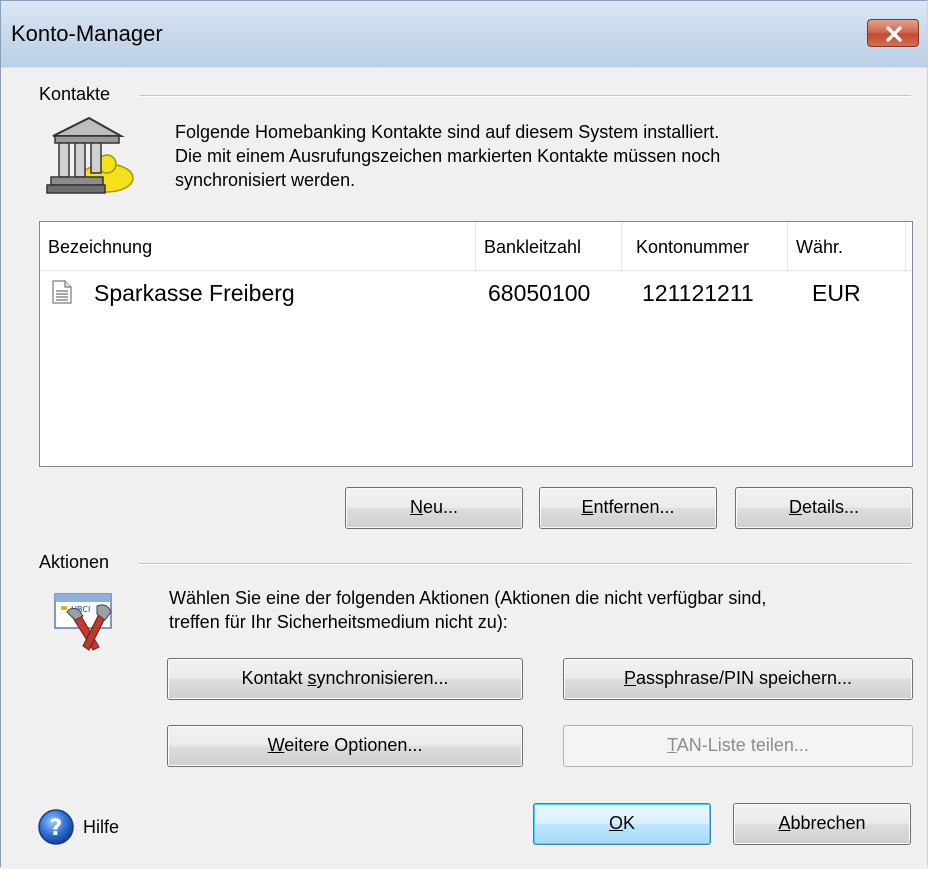 This screenshot has width=928, height=869. I want to click on row-name: Sparkasse Freiberg, so click(194, 293).